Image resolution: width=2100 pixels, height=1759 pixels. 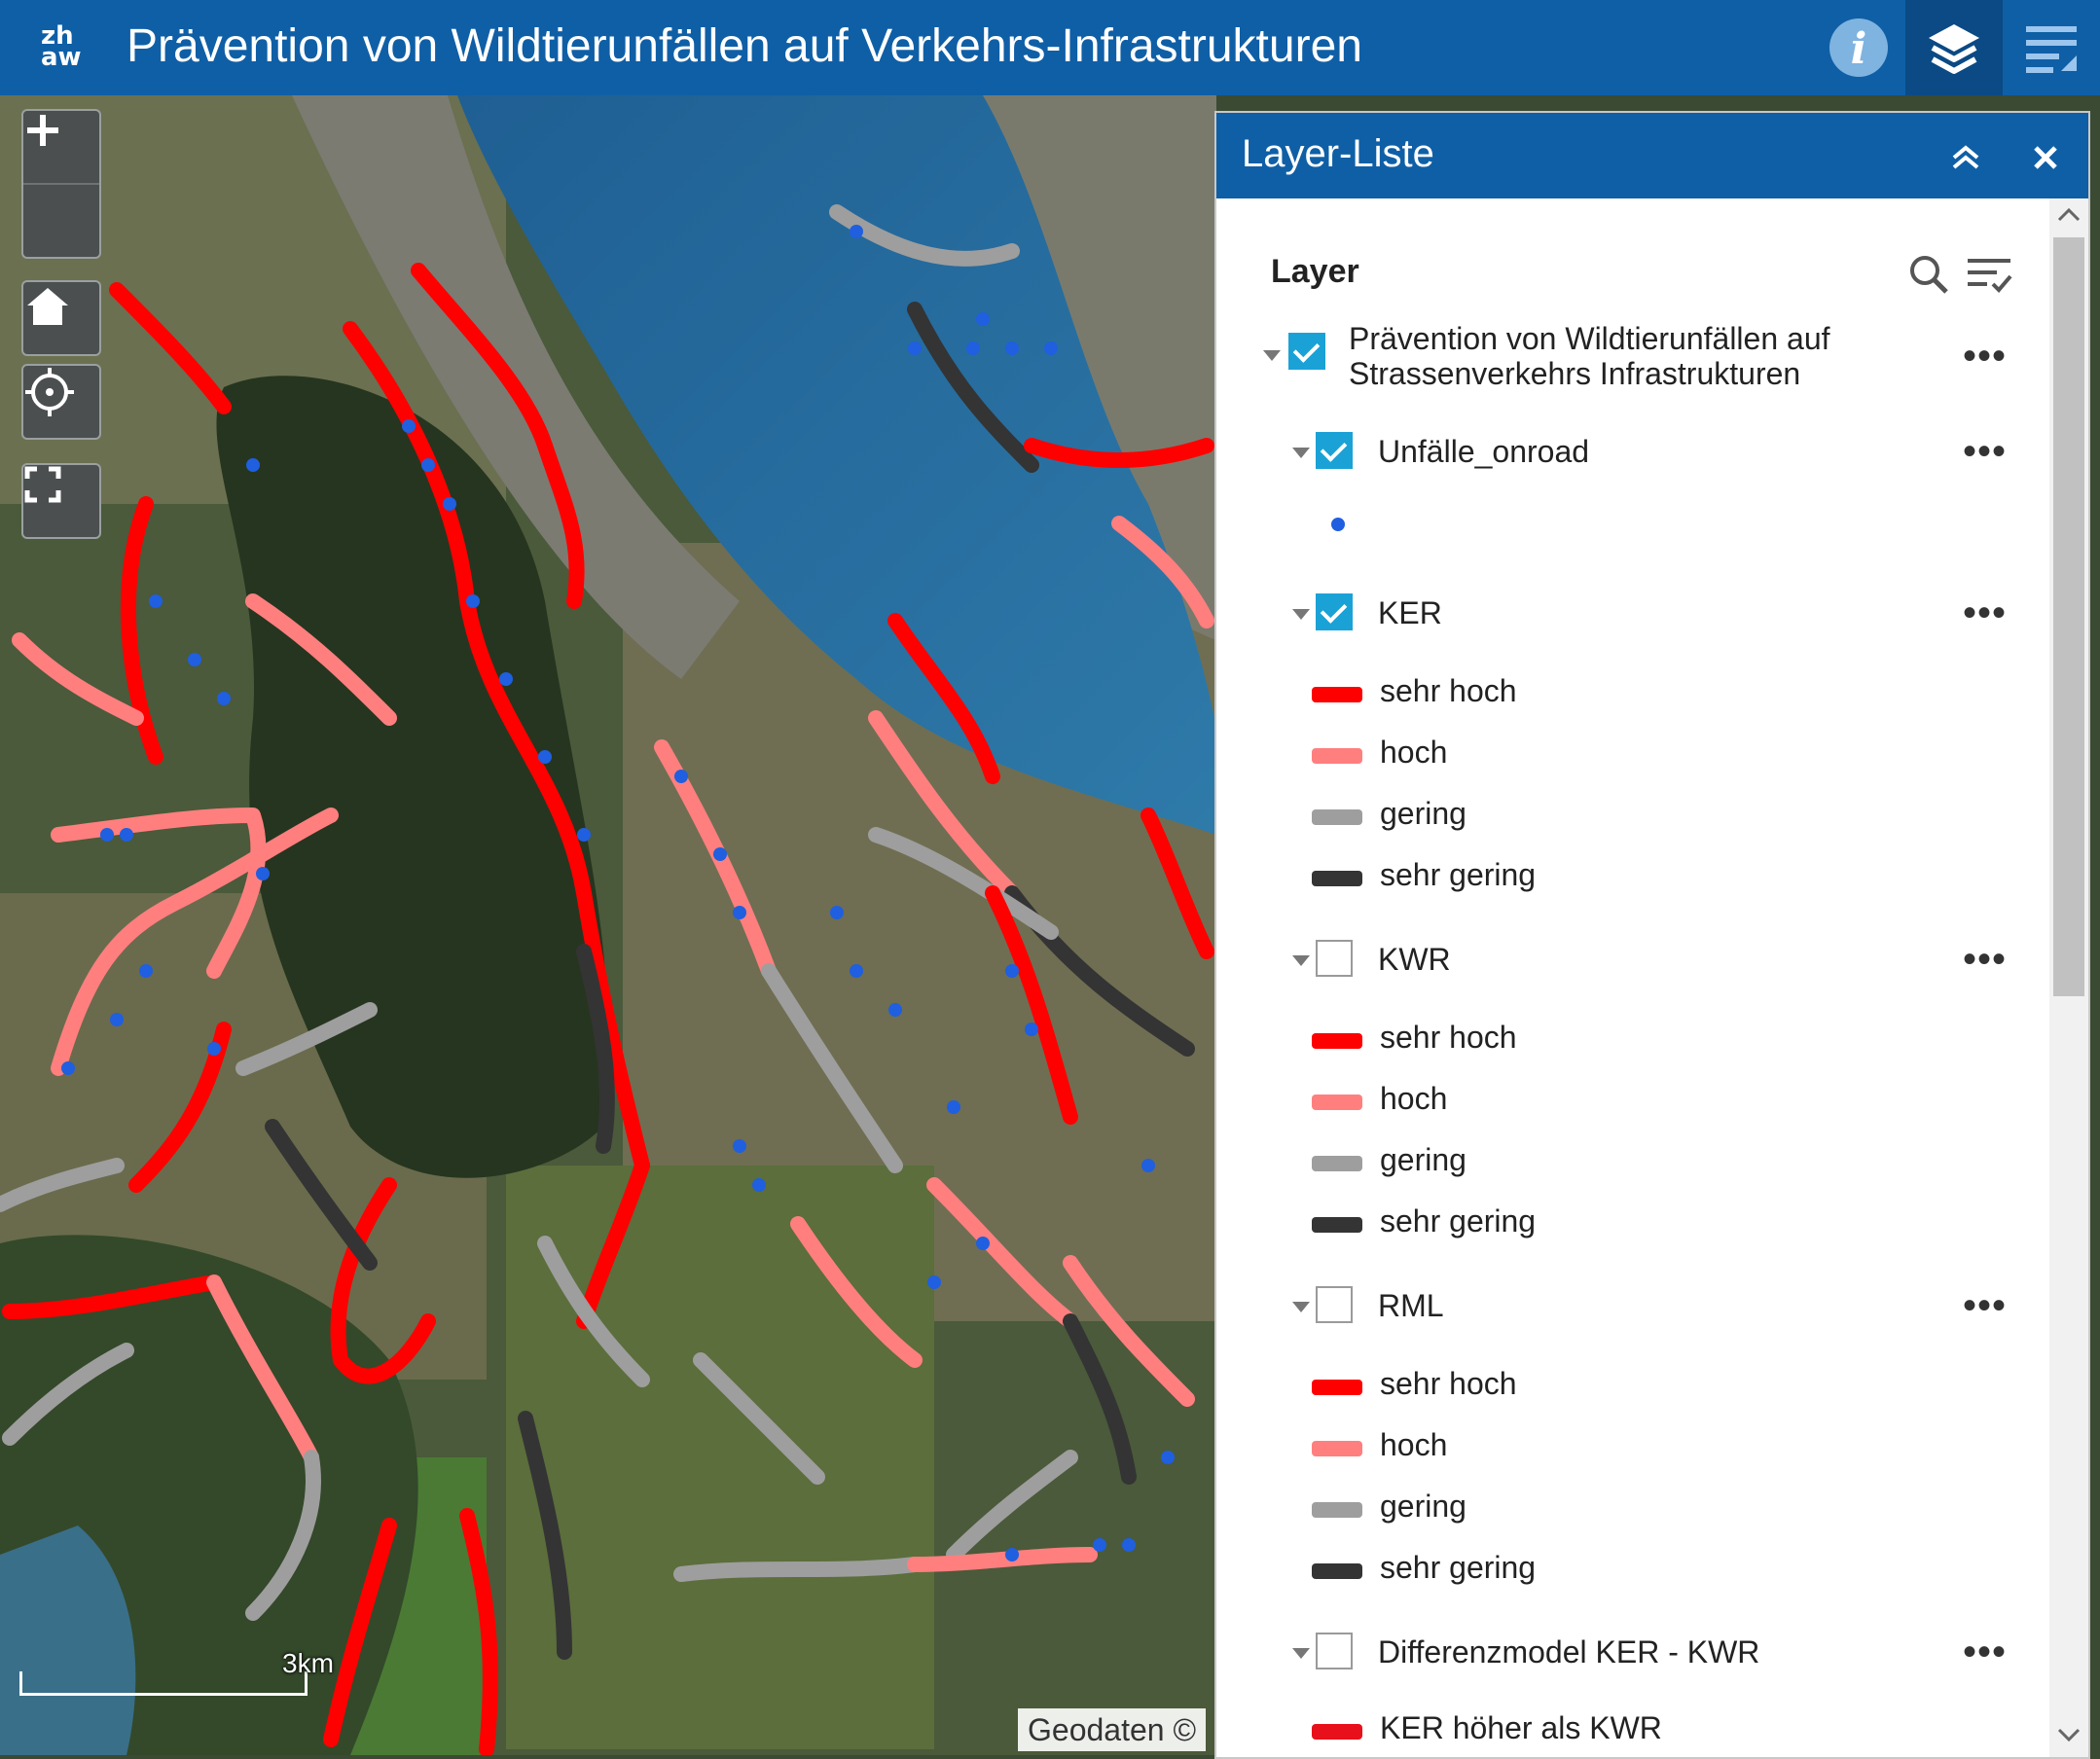 I want to click on minus-icon, so click(x=42, y=130).